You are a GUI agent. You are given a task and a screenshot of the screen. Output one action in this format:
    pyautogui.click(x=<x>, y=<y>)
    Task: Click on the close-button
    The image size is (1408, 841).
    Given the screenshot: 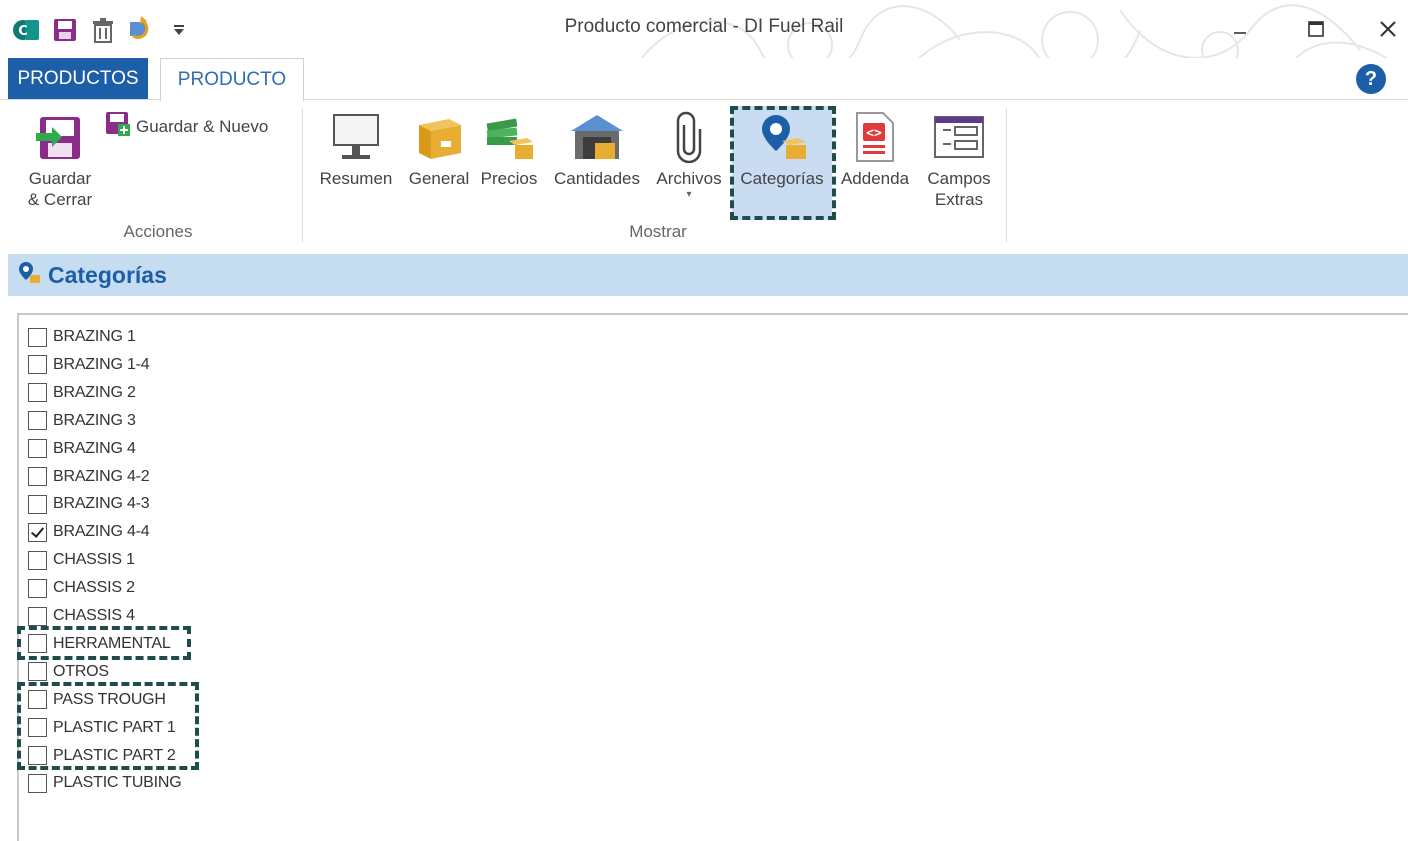 What is the action you would take?
    pyautogui.click(x=1388, y=29)
    